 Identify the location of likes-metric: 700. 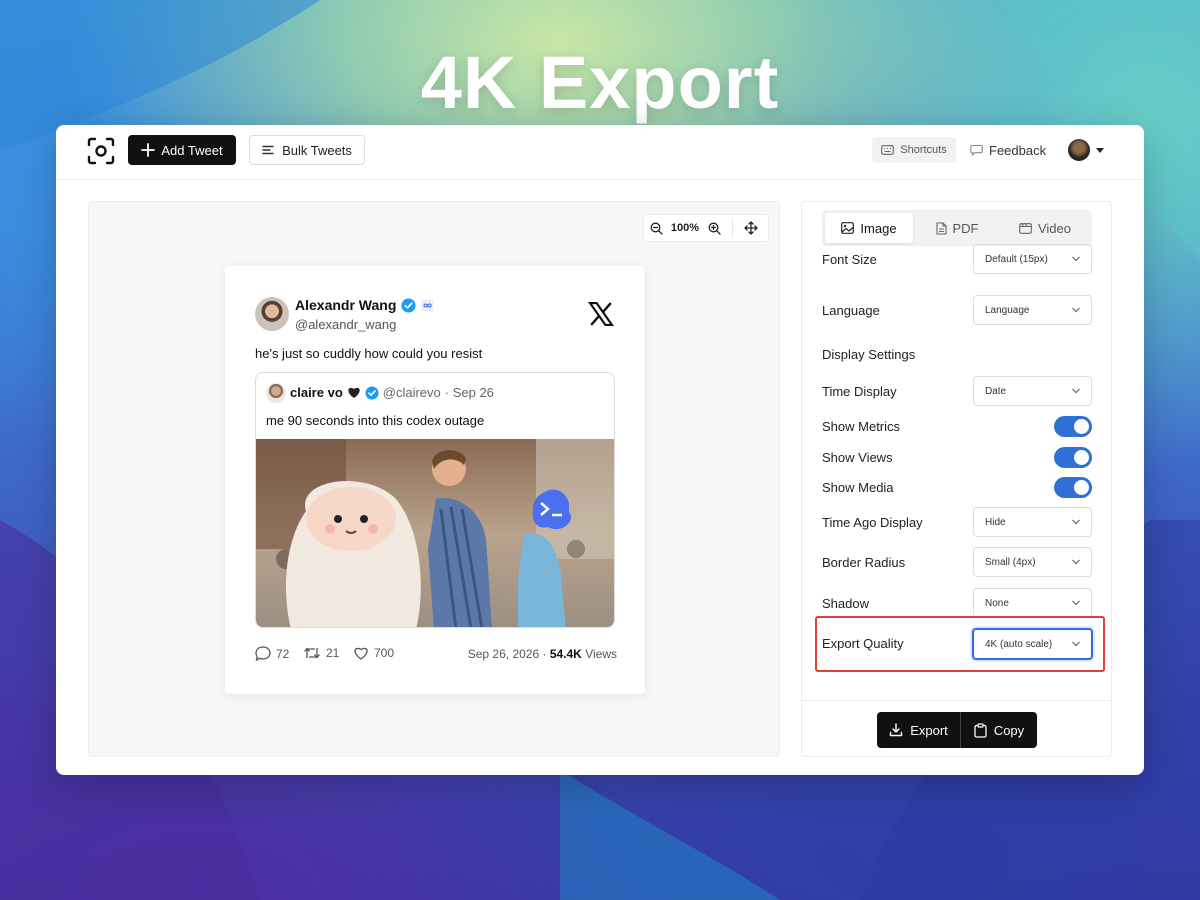
(373, 653).